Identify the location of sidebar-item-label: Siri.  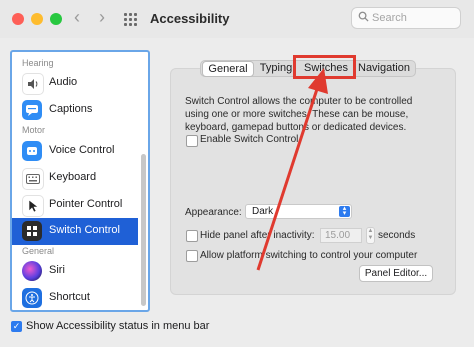
(57, 270).